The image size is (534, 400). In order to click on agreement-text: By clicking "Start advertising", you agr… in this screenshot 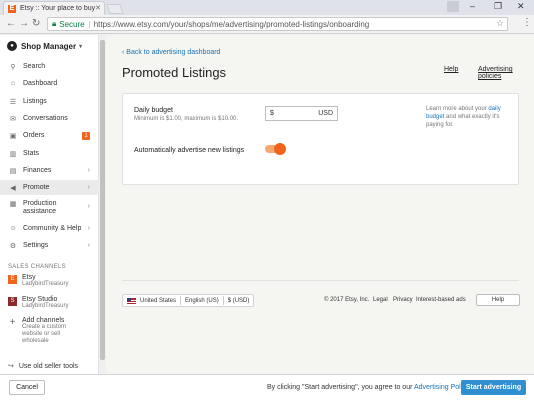, I will do `click(372, 387)`.